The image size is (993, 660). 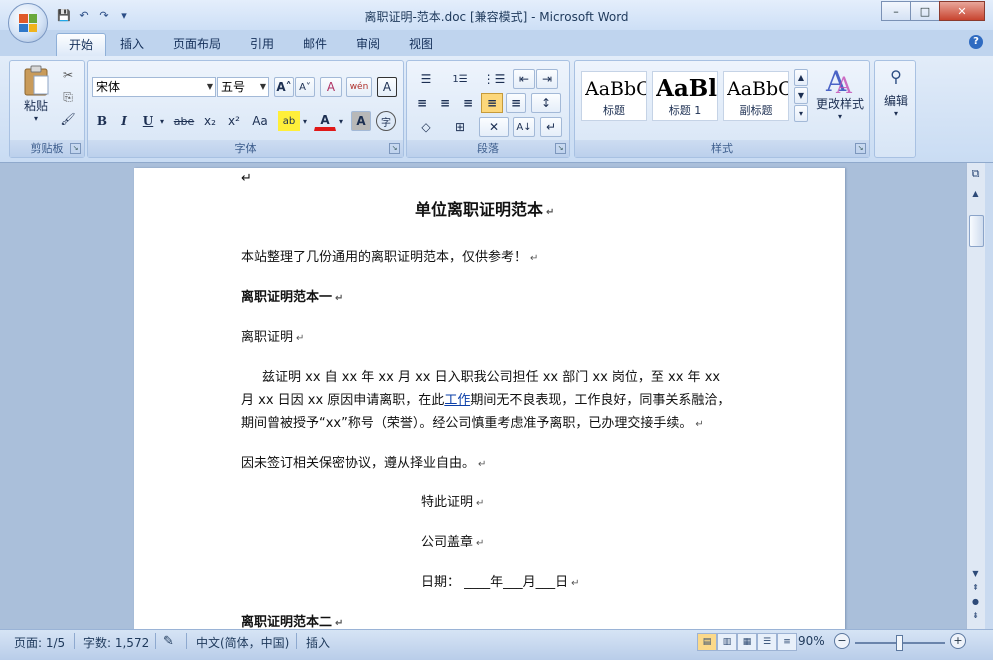 I want to click on justify-button: ≡, so click(x=492, y=103).